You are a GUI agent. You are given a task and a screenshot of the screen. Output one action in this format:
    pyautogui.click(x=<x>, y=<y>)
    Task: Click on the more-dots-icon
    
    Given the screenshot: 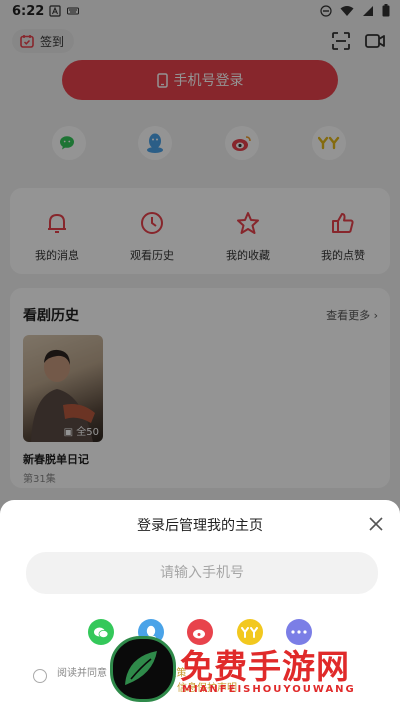 What is the action you would take?
    pyautogui.click(x=299, y=632)
    